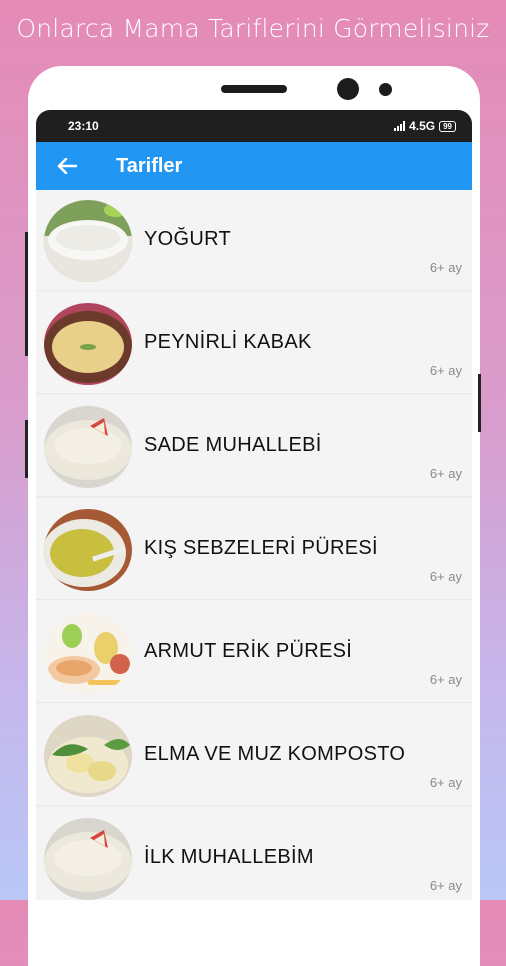 The height and width of the screenshot is (966, 506). What do you see at coordinates (400, 126) in the screenshot?
I see `signal-icon` at bounding box center [400, 126].